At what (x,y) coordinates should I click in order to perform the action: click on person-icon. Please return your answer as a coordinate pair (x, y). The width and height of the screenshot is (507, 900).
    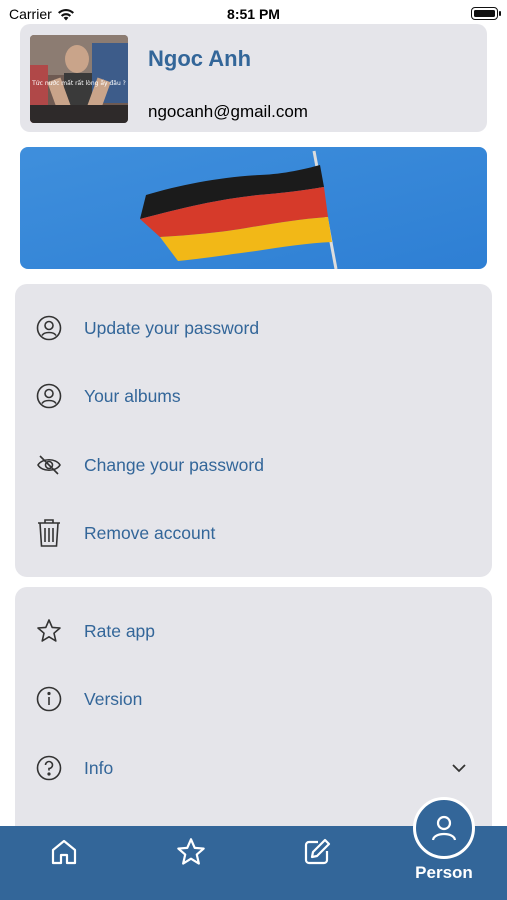
    Looking at the image, I should click on (444, 828).